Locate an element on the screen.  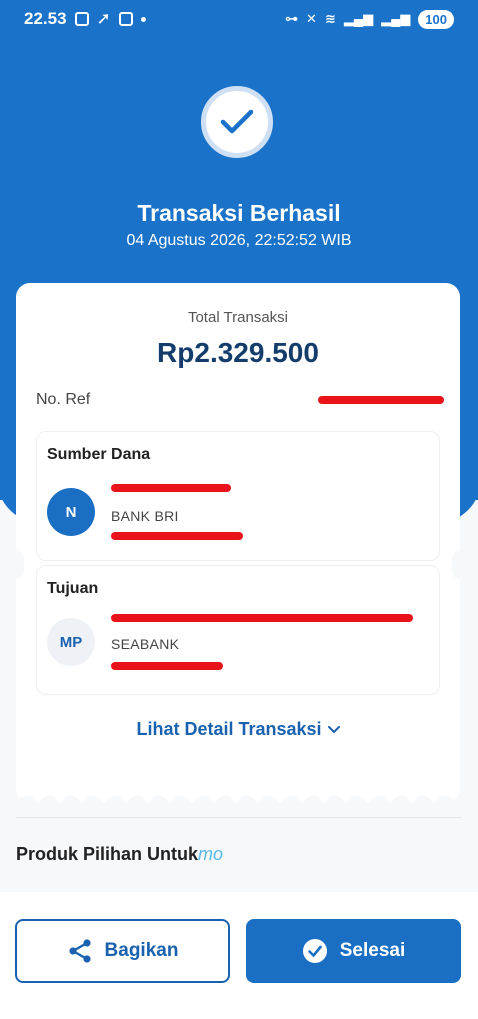
transaction-datetime: 04 Agustus 2026, 22:52:52 WIB is located at coordinates (239, 240).